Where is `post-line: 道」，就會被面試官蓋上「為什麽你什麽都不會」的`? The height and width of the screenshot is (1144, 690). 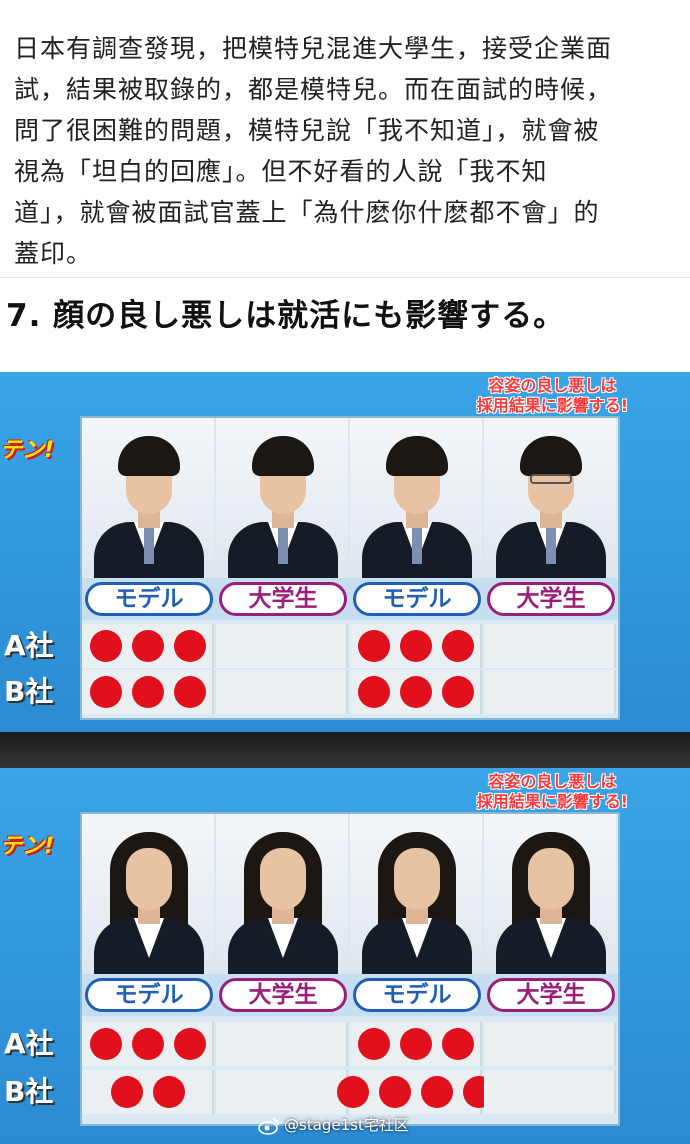 post-line: 道」，就會被面試官蓋上「為什麽你什麽都不會」的 is located at coordinates (307, 212).